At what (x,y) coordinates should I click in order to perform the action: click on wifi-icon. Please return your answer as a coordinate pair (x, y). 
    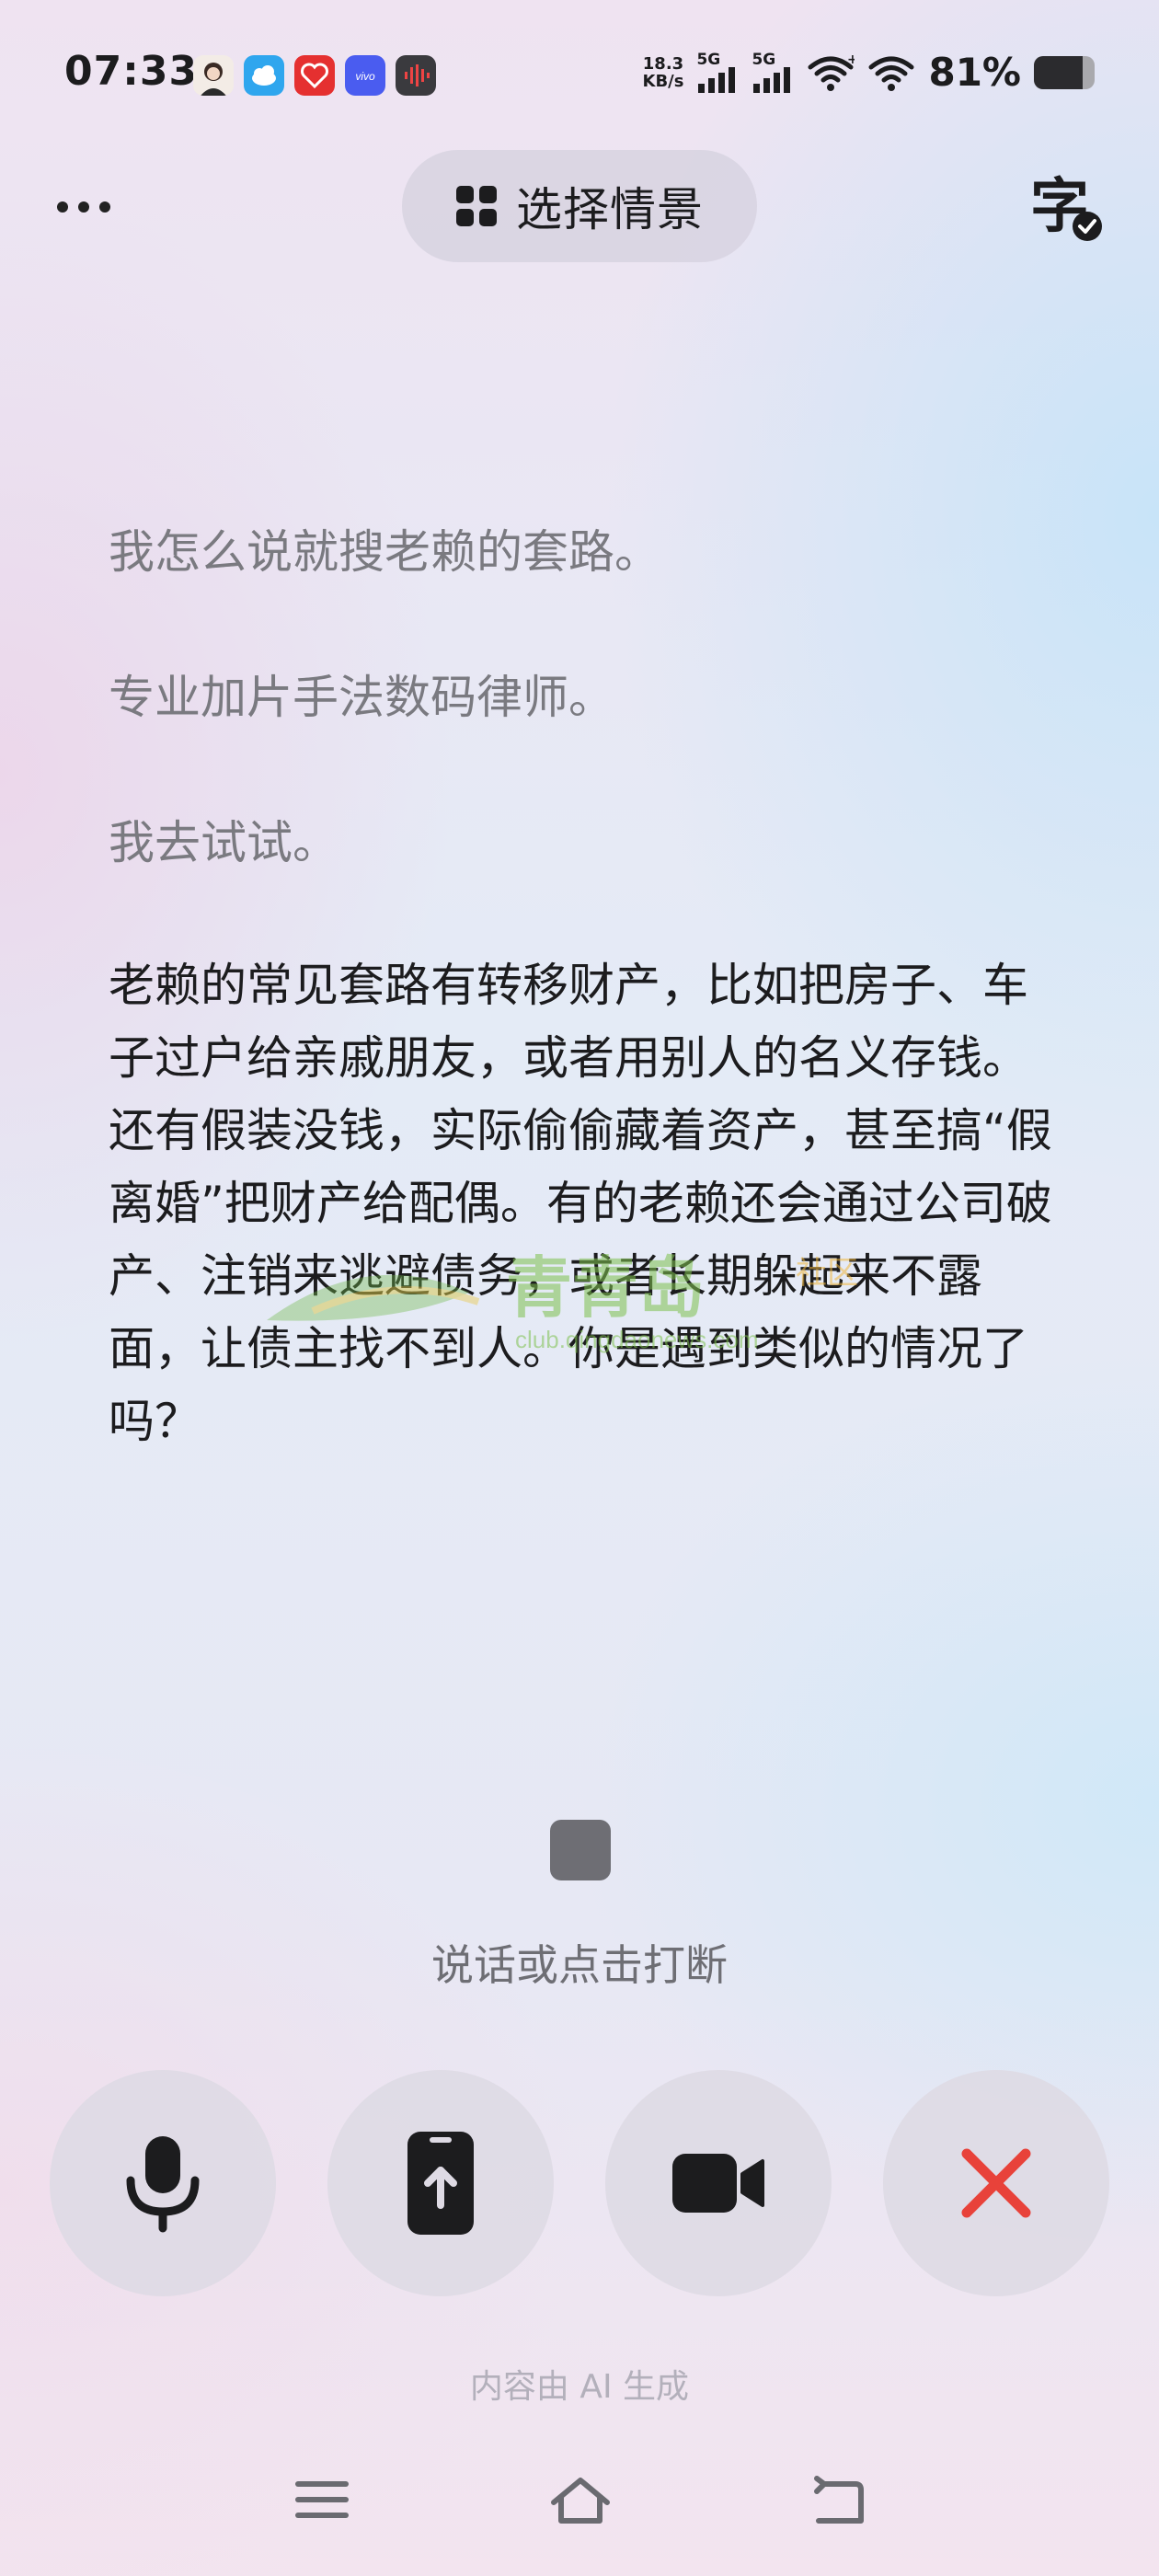
    Looking at the image, I should click on (891, 73).